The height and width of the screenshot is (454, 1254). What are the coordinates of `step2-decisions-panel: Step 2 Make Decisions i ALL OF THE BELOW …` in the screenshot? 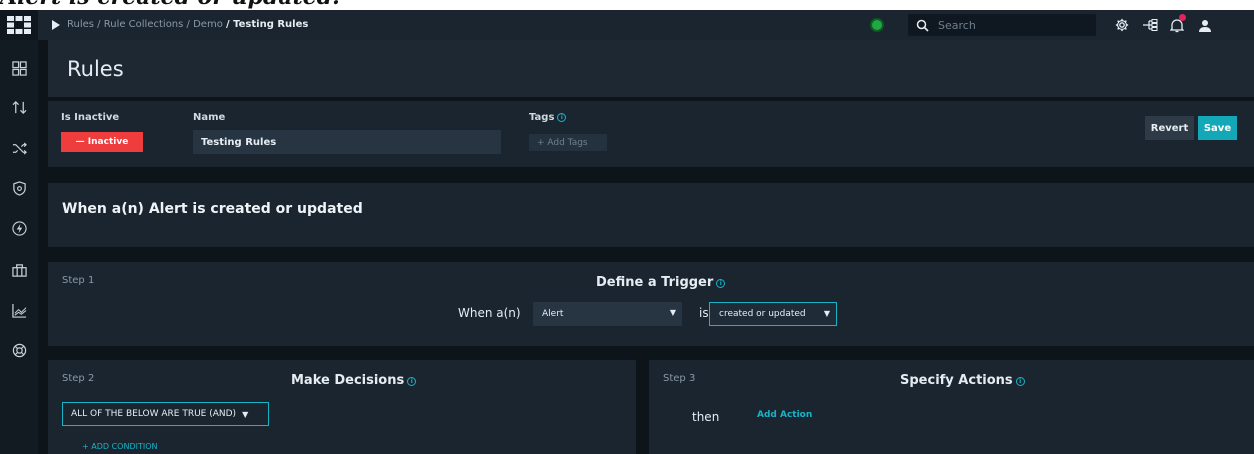 It's located at (342, 407).